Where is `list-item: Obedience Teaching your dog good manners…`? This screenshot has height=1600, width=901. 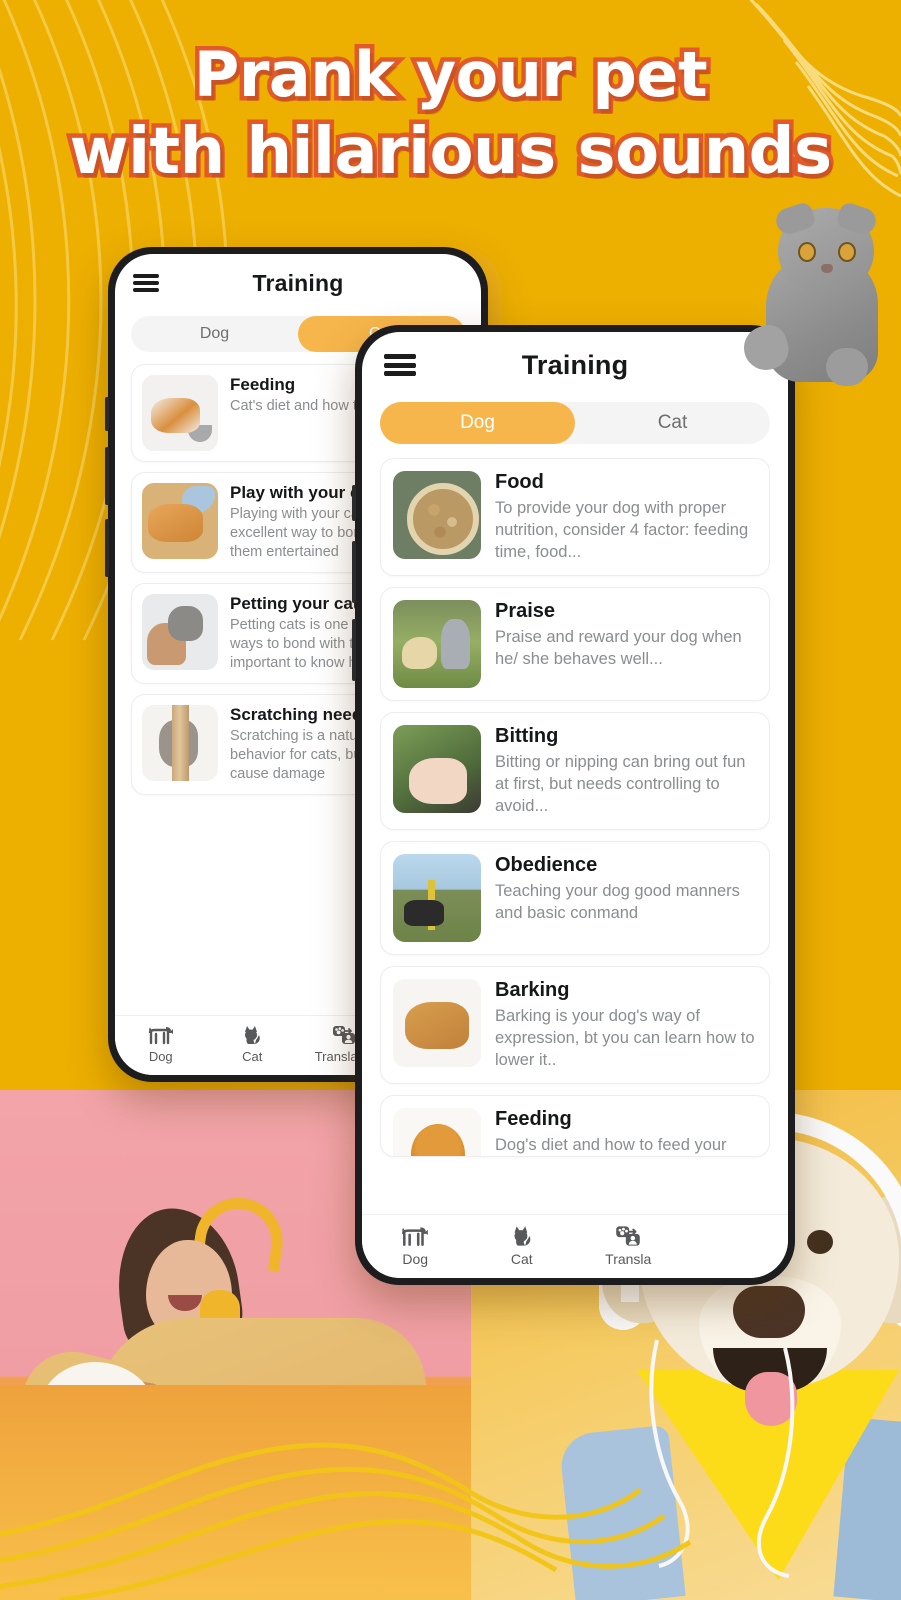 list-item: Obedience Teaching your dog good manners… is located at coordinates (575, 898).